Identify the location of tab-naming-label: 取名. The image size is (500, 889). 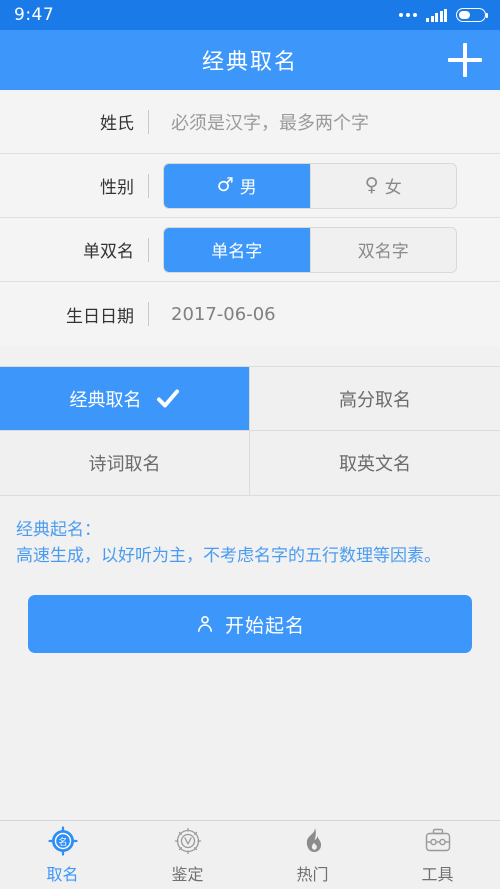
(62, 874).